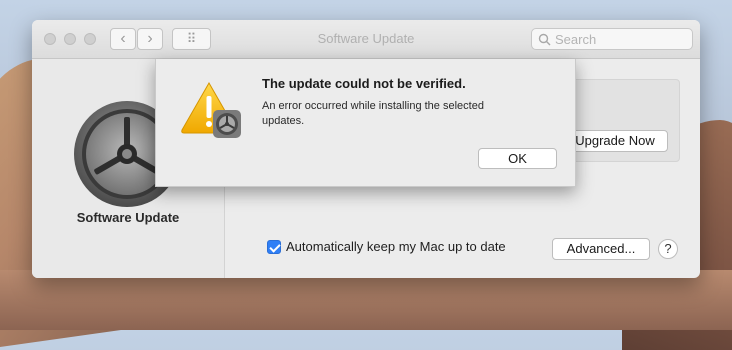 The width and height of the screenshot is (732, 350). What do you see at coordinates (576, 39) in the screenshot?
I see `search-placeholder: Search` at bounding box center [576, 39].